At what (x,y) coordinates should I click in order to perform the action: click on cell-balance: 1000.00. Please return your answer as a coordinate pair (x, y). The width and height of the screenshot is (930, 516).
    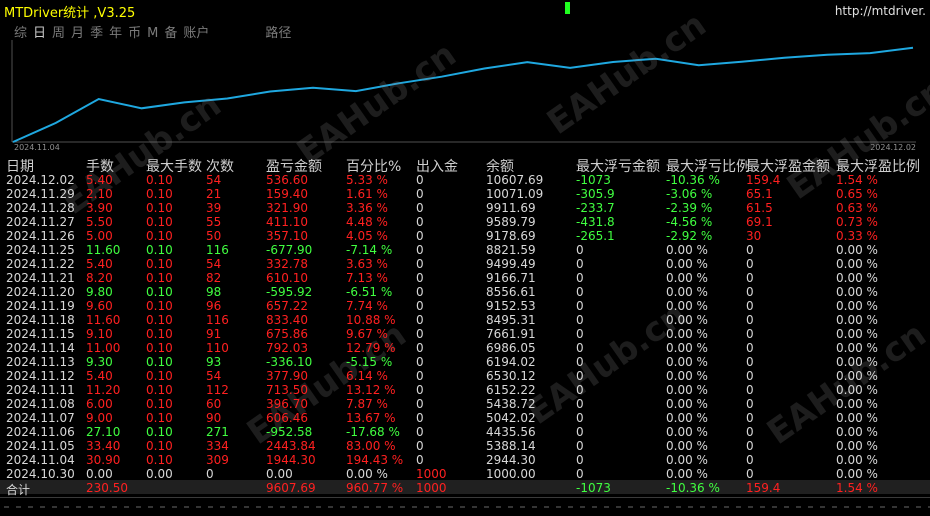
    Looking at the image, I should click on (511, 474).